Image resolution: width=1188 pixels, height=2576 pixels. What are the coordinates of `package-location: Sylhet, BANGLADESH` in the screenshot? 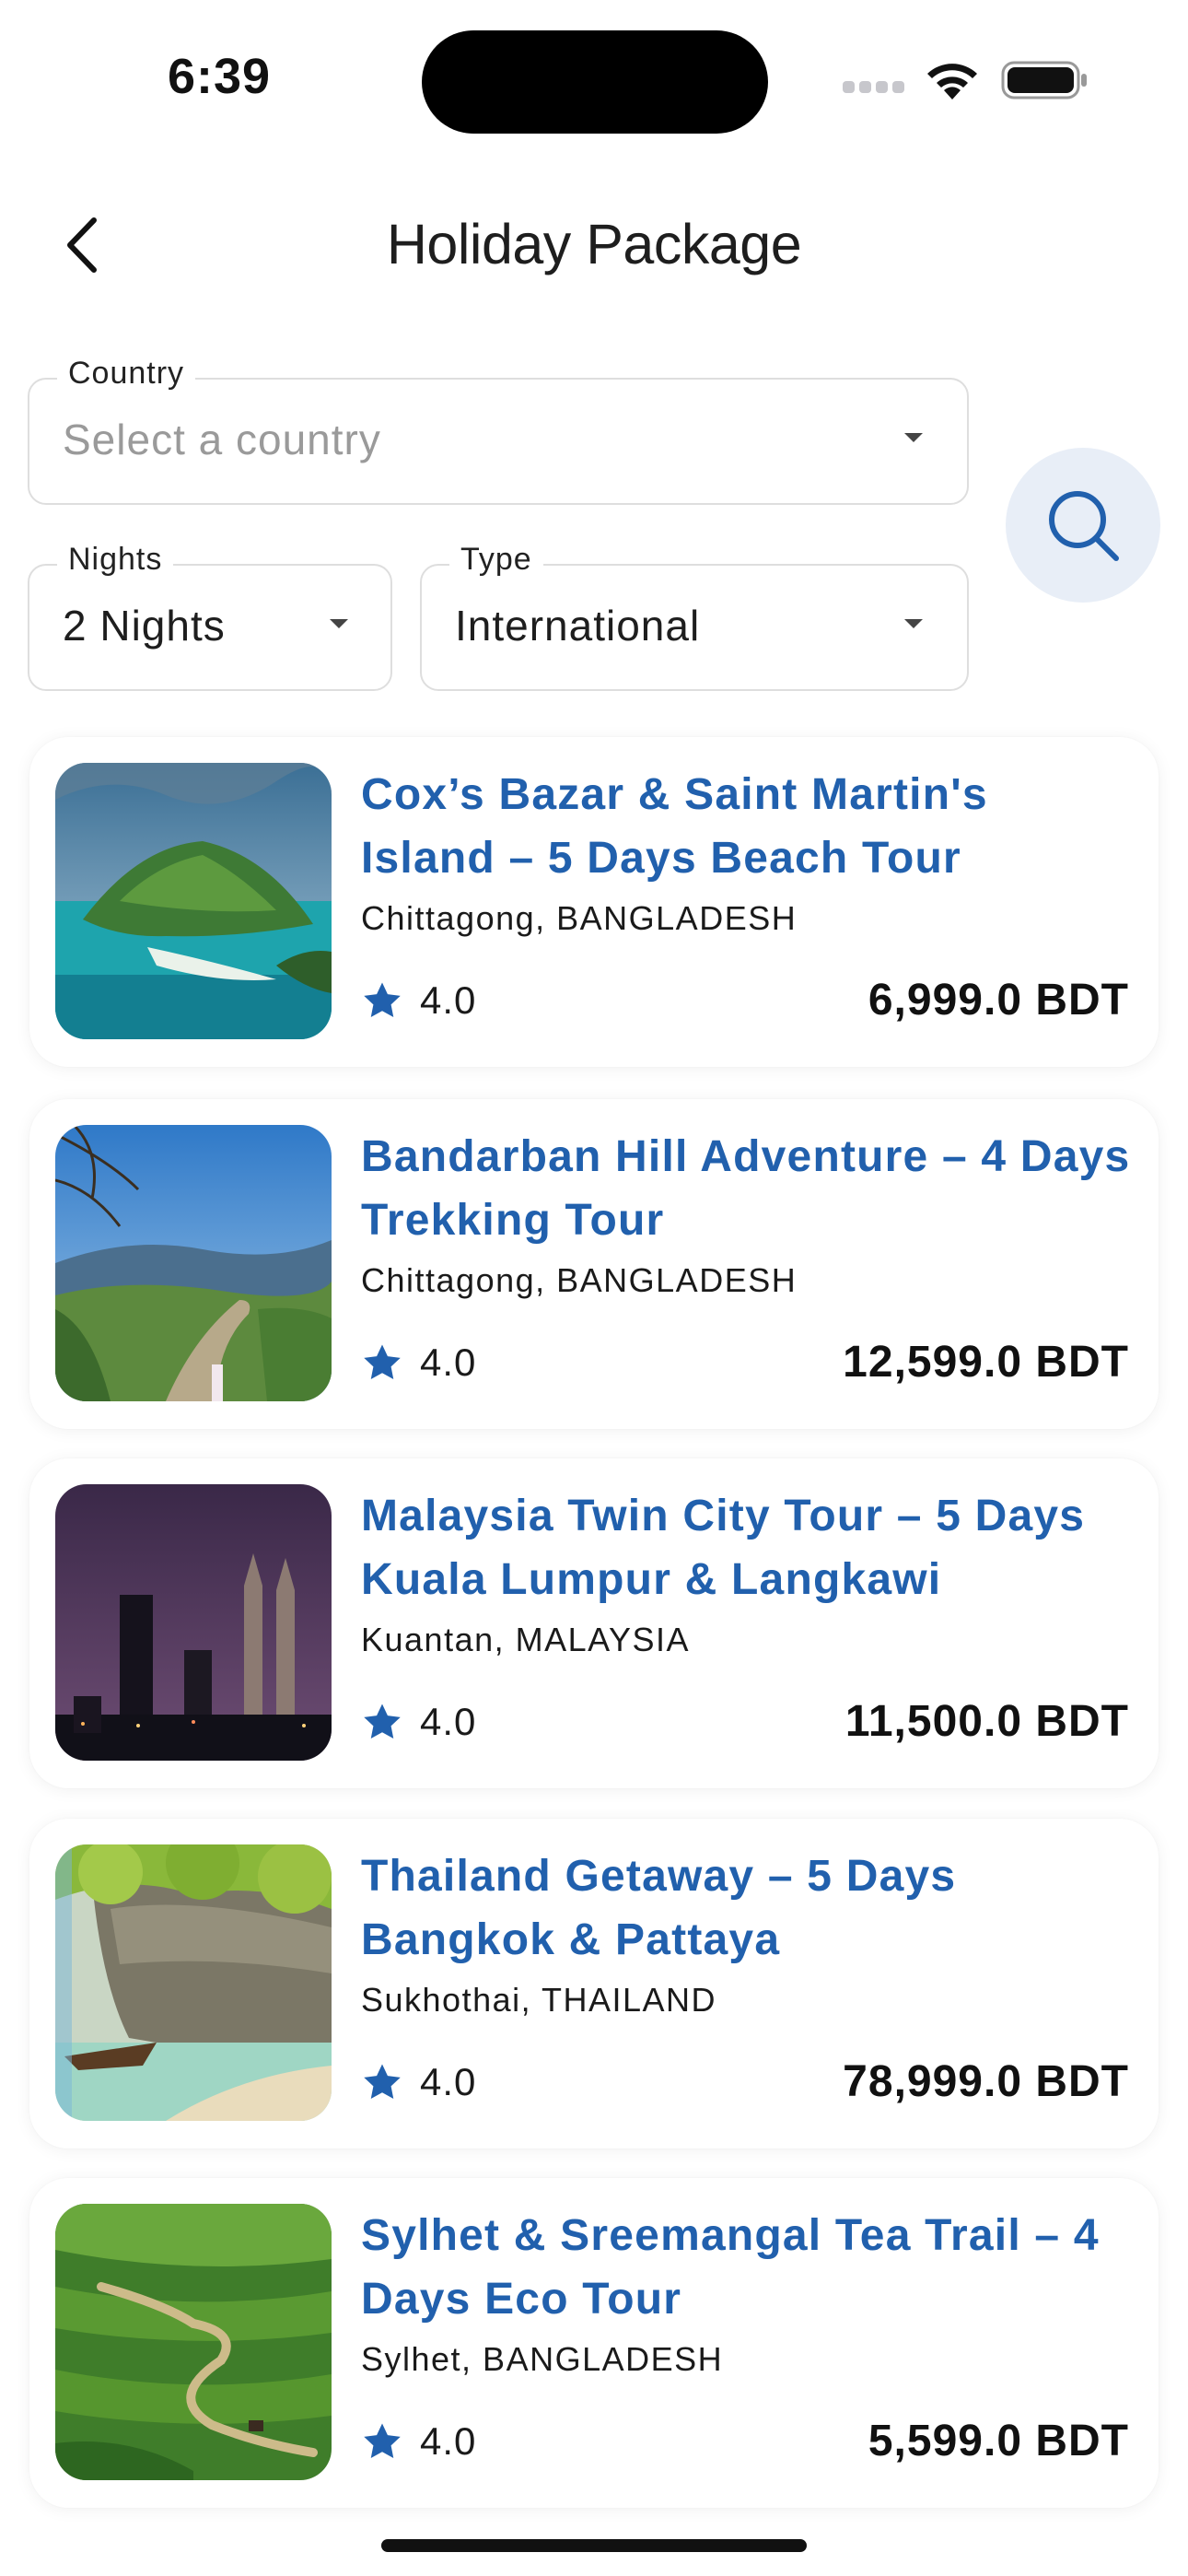 It's located at (542, 2359).